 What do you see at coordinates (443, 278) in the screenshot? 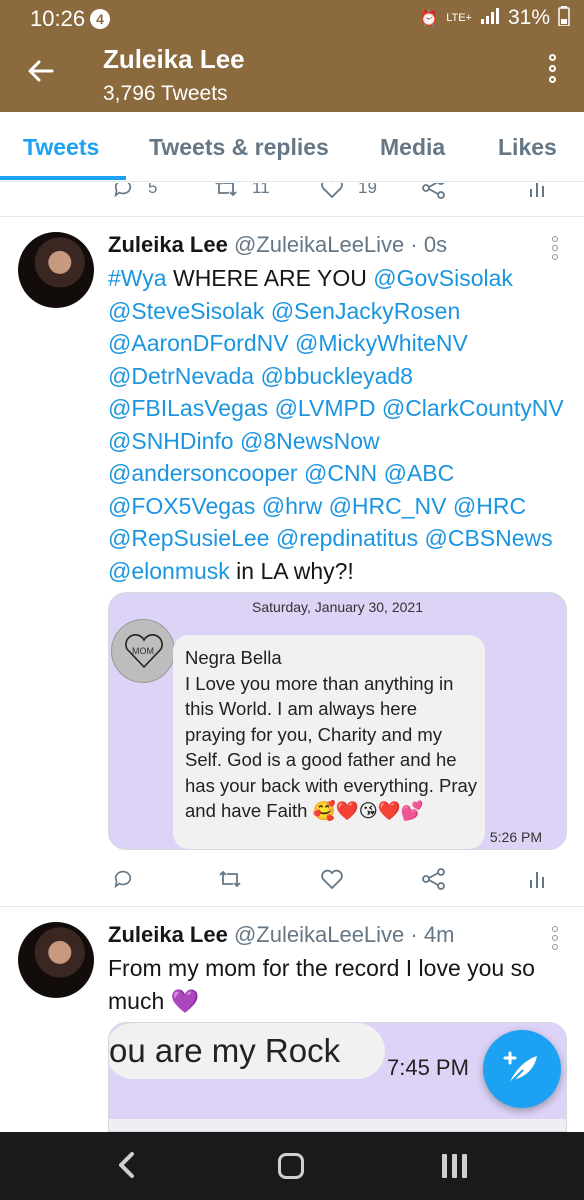
I see `tweet-mention-link: @GovSisolak` at bounding box center [443, 278].